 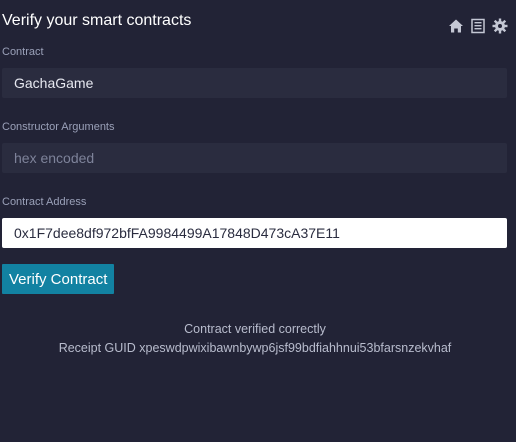 What do you see at coordinates (254, 233) in the screenshot?
I see `contract-address-input` at bounding box center [254, 233].